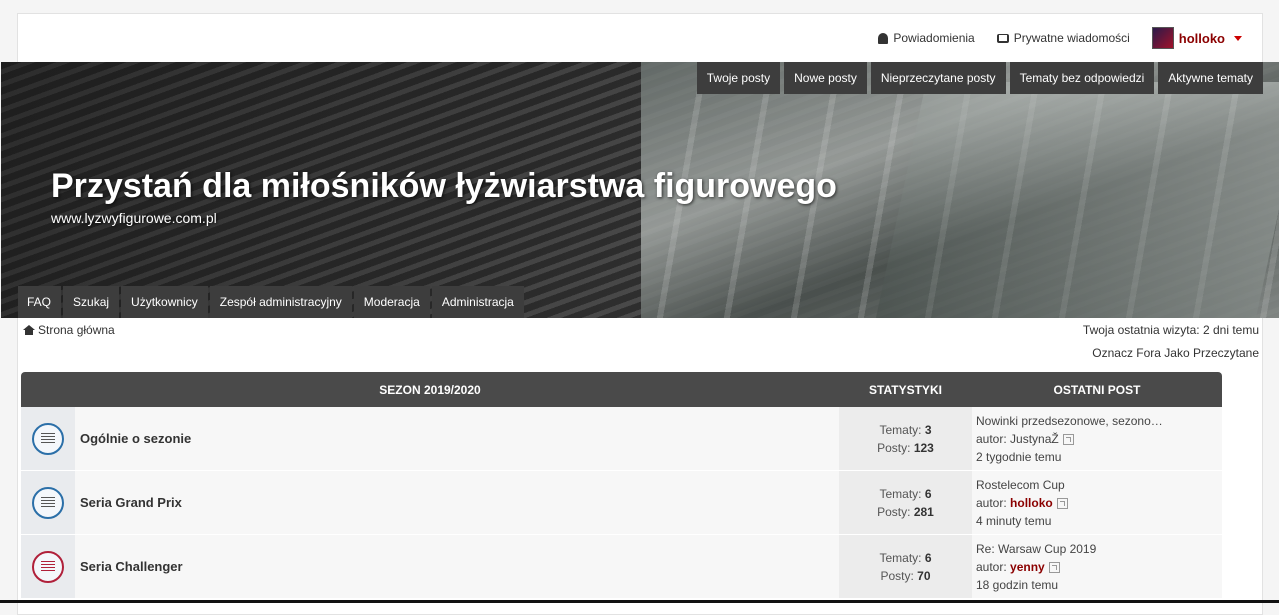 This screenshot has width=1279, height=615. What do you see at coordinates (1071, 38) in the screenshot?
I see `private-messages-label: Prywatne wiadomości` at bounding box center [1071, 38].